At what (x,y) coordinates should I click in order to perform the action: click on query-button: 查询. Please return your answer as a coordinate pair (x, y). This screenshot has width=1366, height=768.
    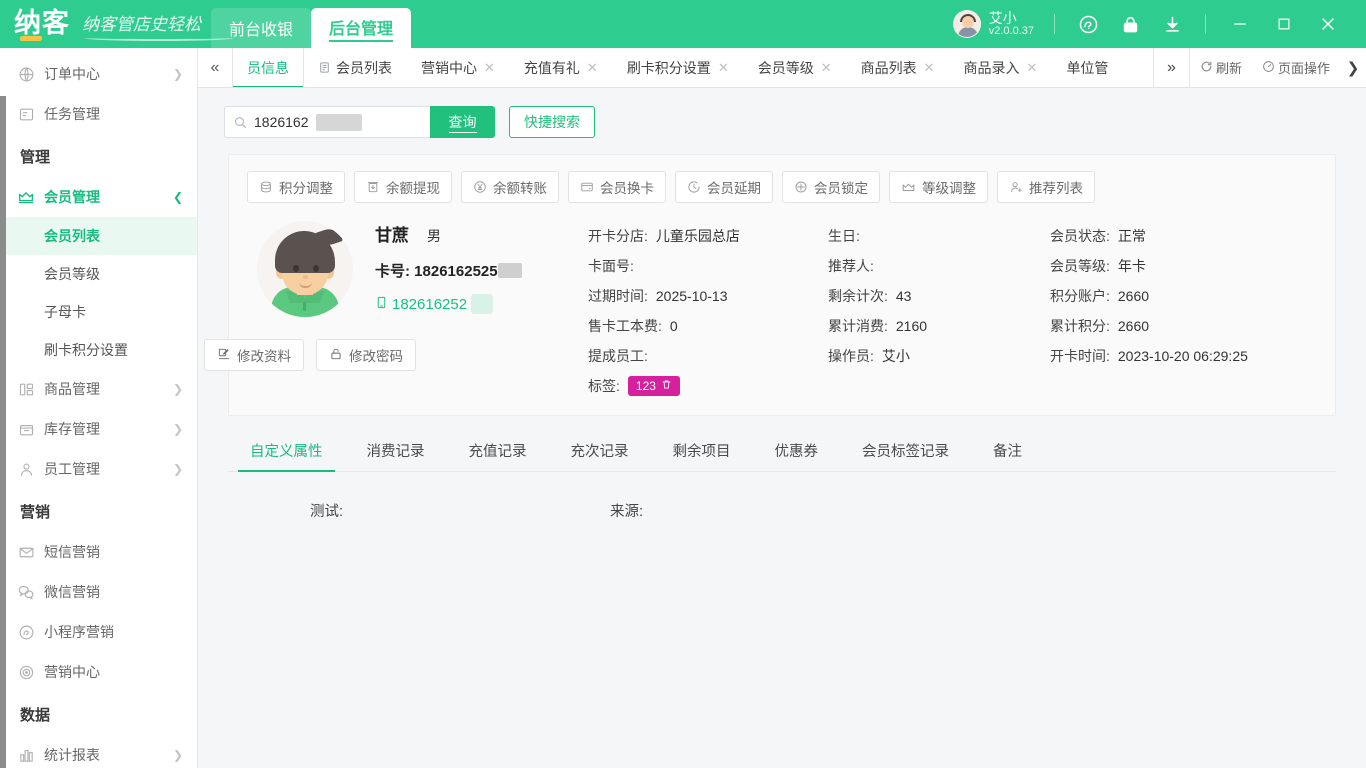
    Looking at the image, I should click on (462, 122).